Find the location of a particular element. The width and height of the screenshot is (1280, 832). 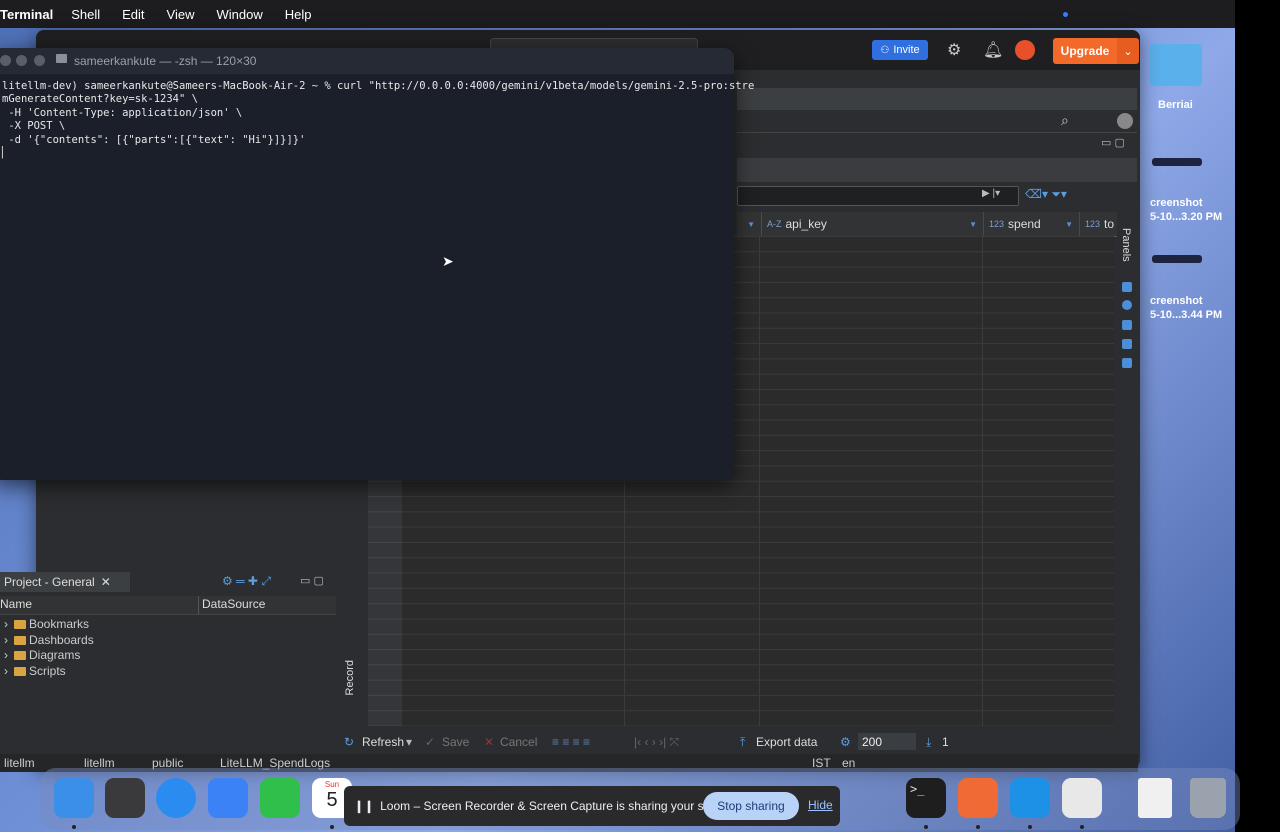

terminal-app-icon: >_ is located at coordinates (926, 798).